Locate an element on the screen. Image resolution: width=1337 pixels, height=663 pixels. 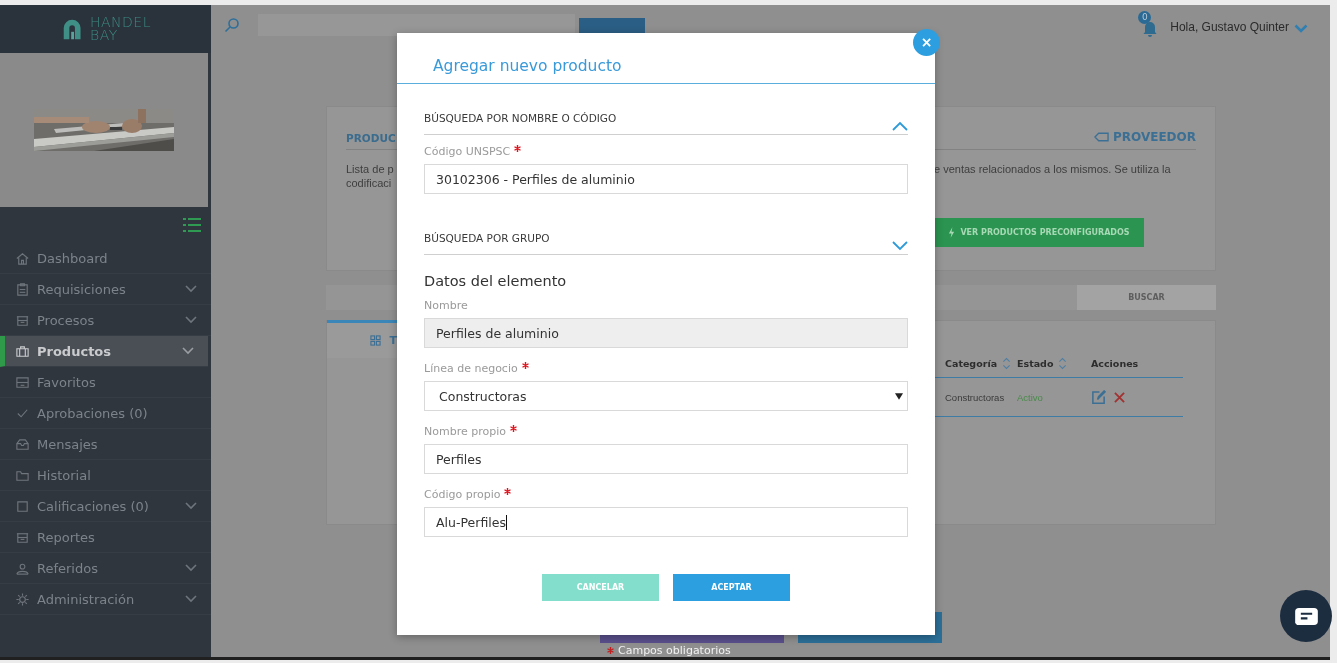
delete-icon is located at coordinates (1119, 397).